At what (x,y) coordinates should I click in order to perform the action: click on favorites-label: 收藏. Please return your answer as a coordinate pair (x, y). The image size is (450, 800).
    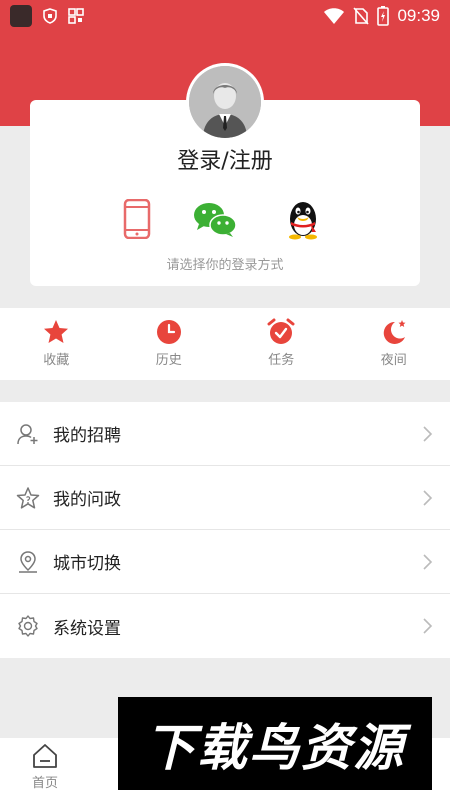
    Looking at the image, I should click on (56, 360).